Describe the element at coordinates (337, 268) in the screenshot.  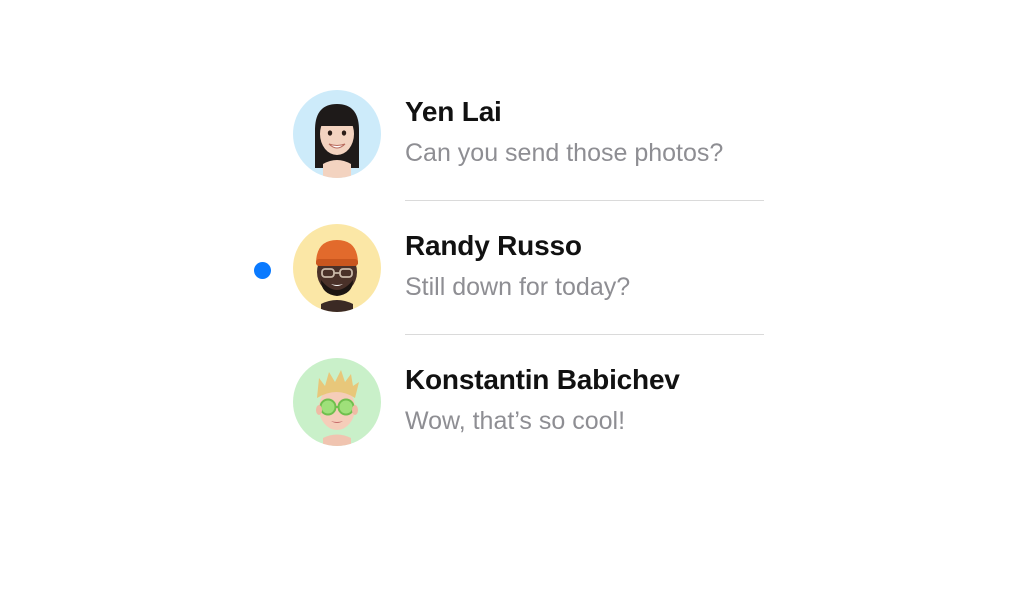
I see `memoji-man-orange-beanie-icon` at that location.